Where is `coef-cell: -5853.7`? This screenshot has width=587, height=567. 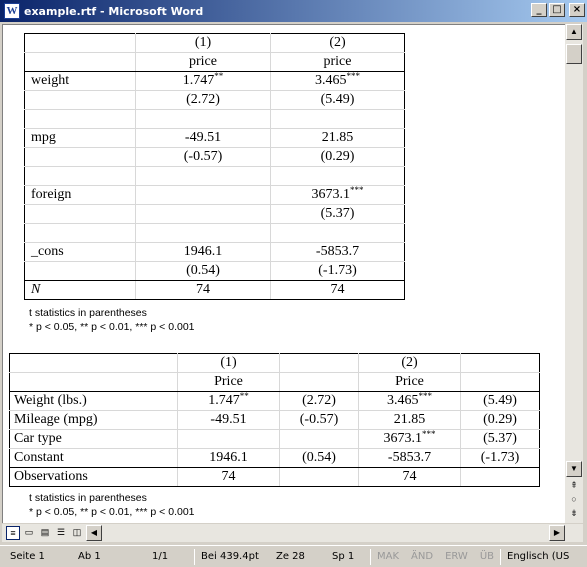 coef-cell: -5853.7 is located at coordinates (337, 252).